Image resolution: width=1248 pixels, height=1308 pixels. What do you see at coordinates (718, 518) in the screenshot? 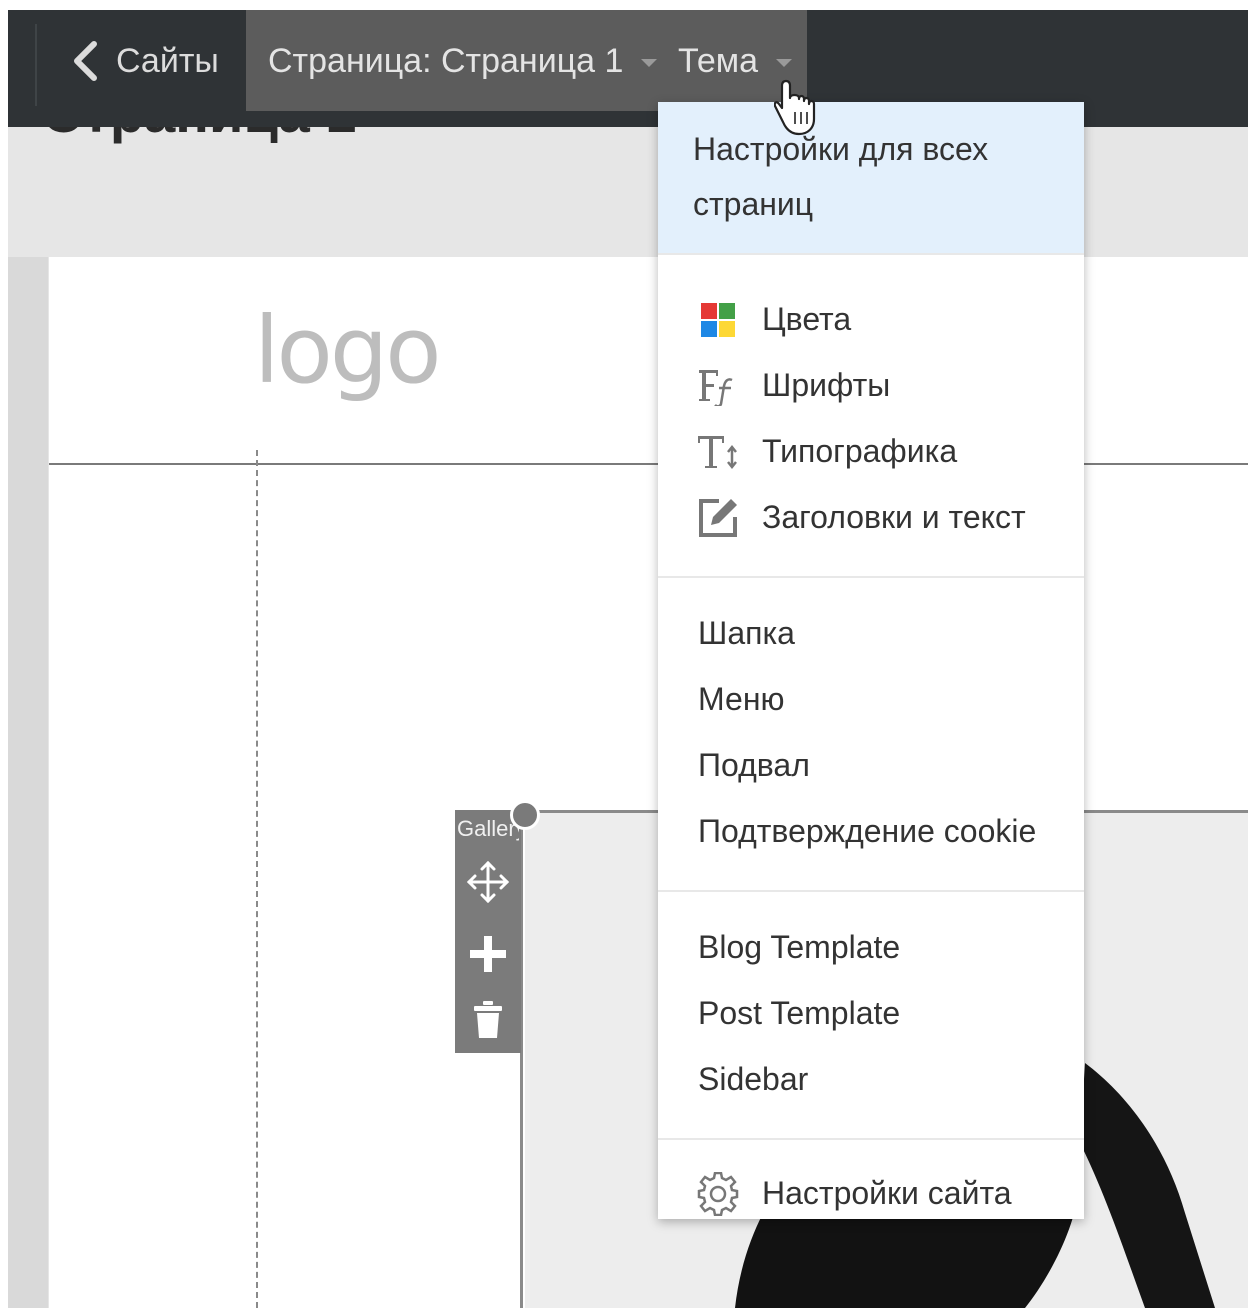
I see `edit-text-icon` at bounding box center [718, 518].